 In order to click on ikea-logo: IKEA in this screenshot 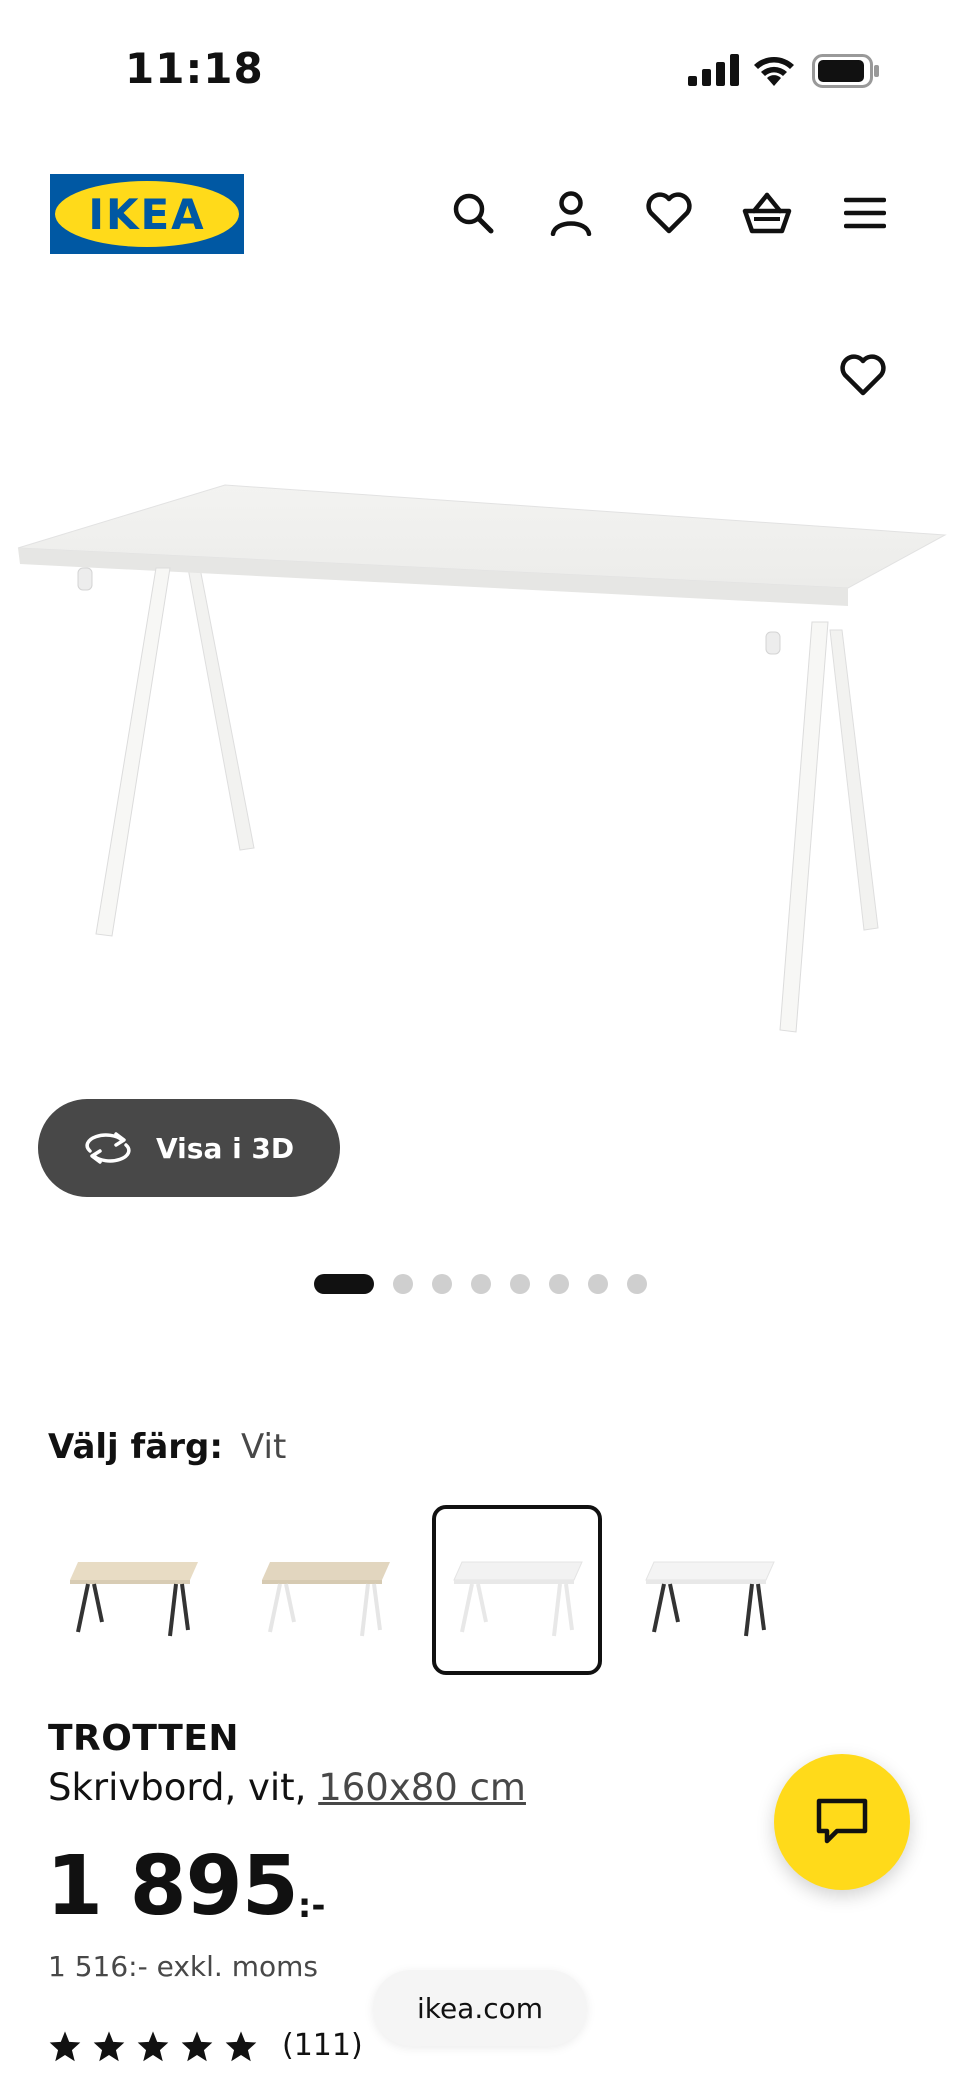, I will do `click(147, 214)`.